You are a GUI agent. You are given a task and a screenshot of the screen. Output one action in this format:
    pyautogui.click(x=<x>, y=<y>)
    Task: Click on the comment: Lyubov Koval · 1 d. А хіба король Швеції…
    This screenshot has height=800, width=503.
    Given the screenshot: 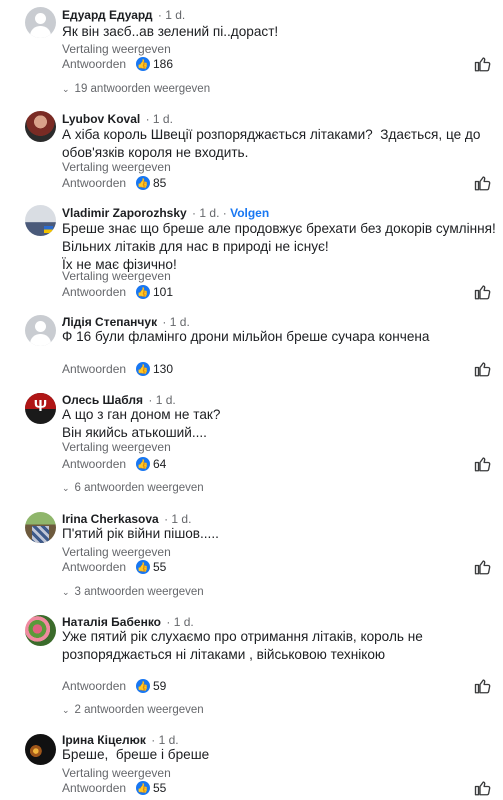 What is the action you would take?
    pyautogui.click(x=251, y=153)
    